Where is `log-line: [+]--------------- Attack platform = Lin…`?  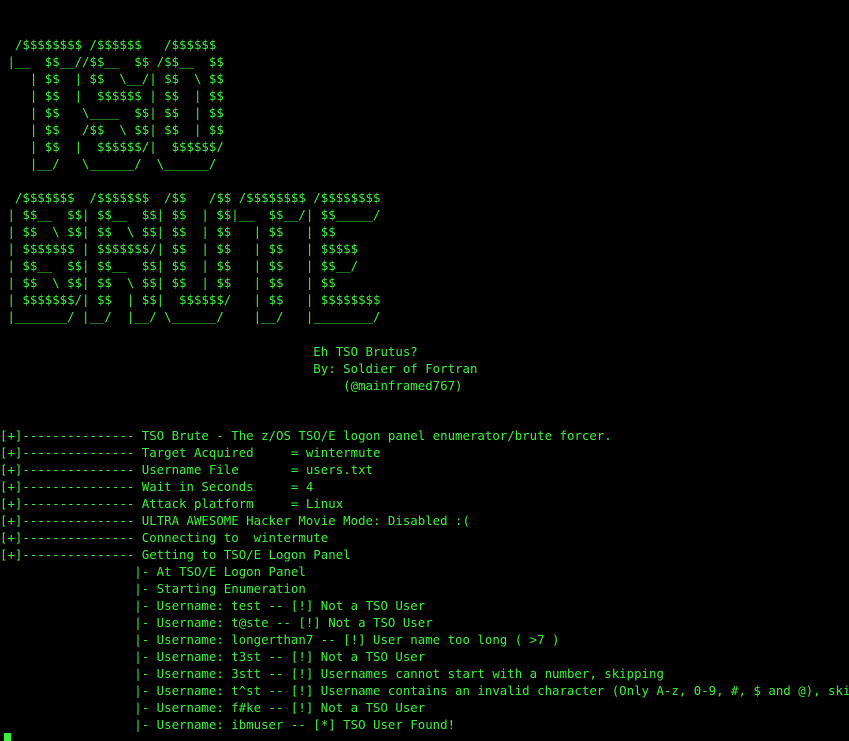
log-line: [+]--------------- Attack platform = Lin… is located at coordinates (172, 503).